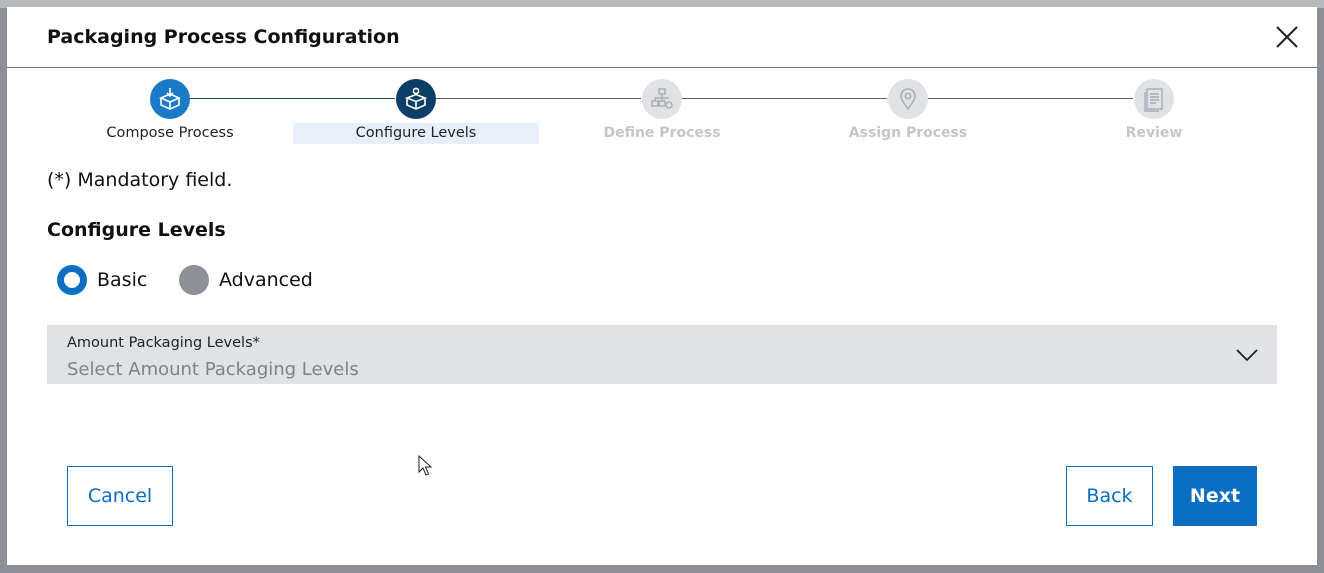  I want to click on cancel-button: Cancel, so click(120, 496).